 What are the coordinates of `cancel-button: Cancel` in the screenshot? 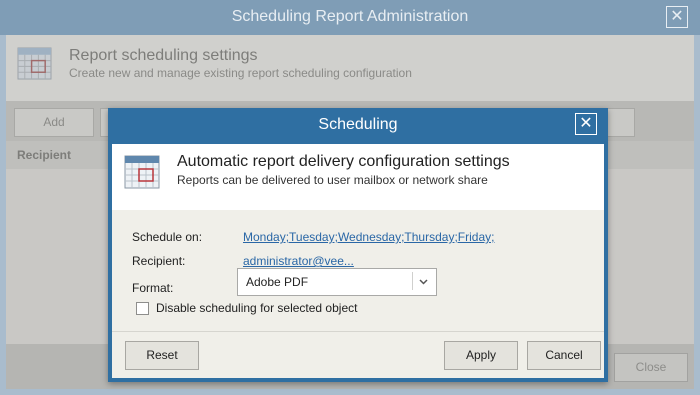 It's located at (564, 355).